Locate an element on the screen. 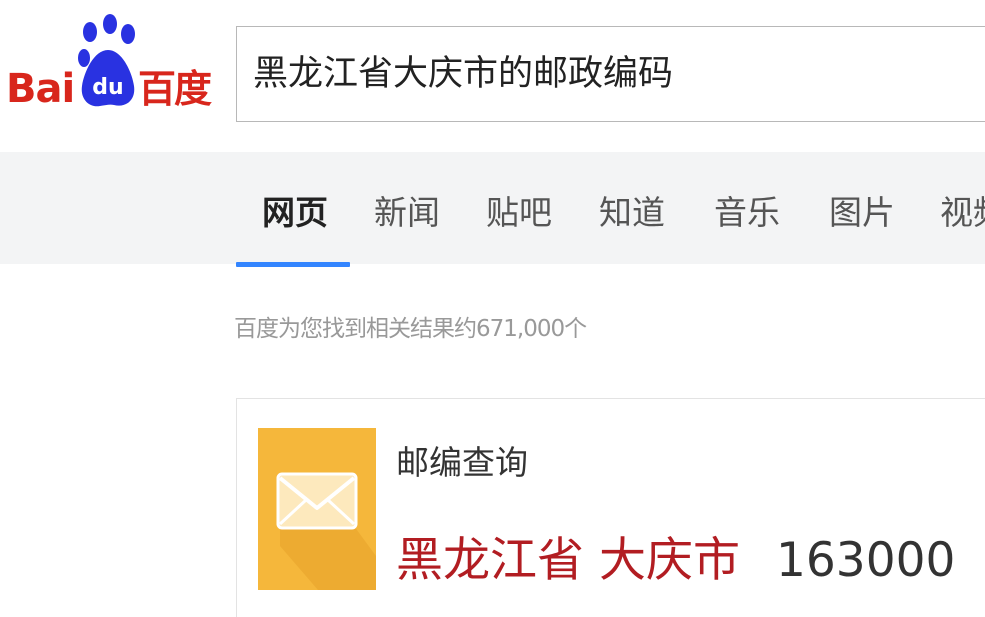  logo-chinese-text: 百度 is located at coordinates (175, 89).